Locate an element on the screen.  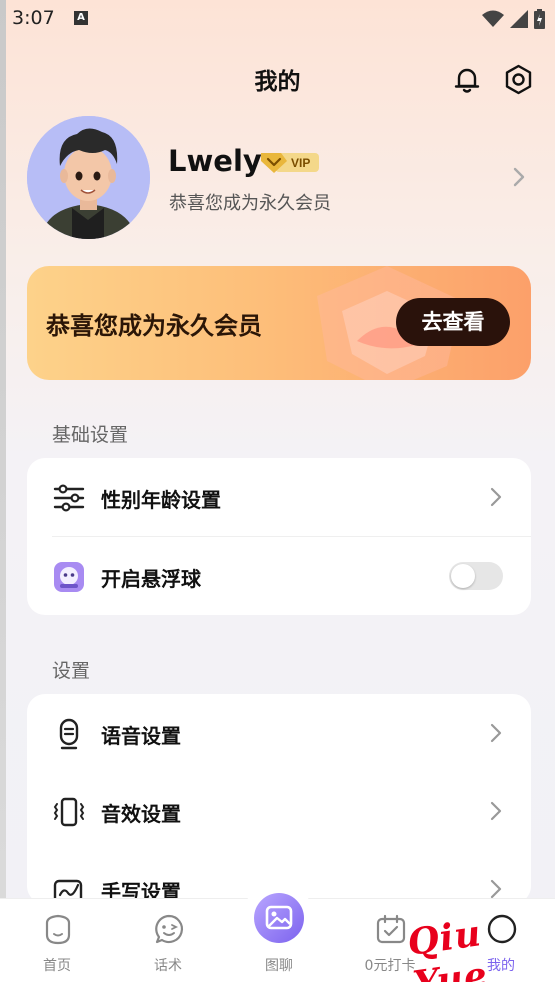
avatar is located at coordinates (88, 177).